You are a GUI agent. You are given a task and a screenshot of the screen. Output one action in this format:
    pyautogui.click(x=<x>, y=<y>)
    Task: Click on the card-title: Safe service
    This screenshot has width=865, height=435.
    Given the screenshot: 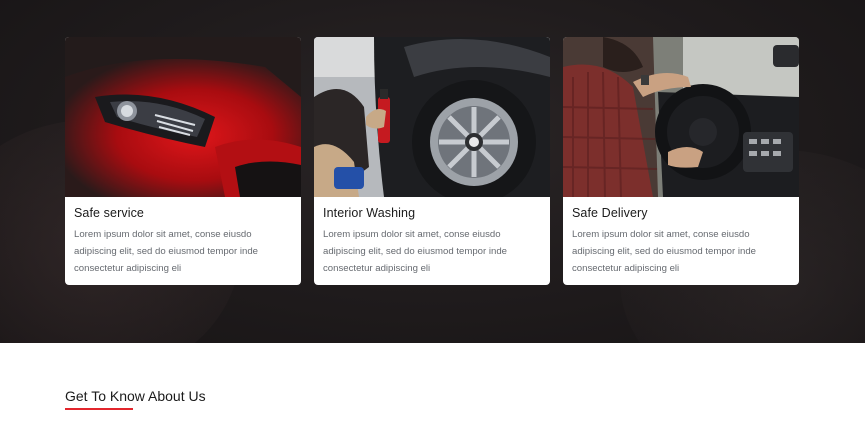 What is the action you would take?
    pyautogui.click(x=109, y=213)
    